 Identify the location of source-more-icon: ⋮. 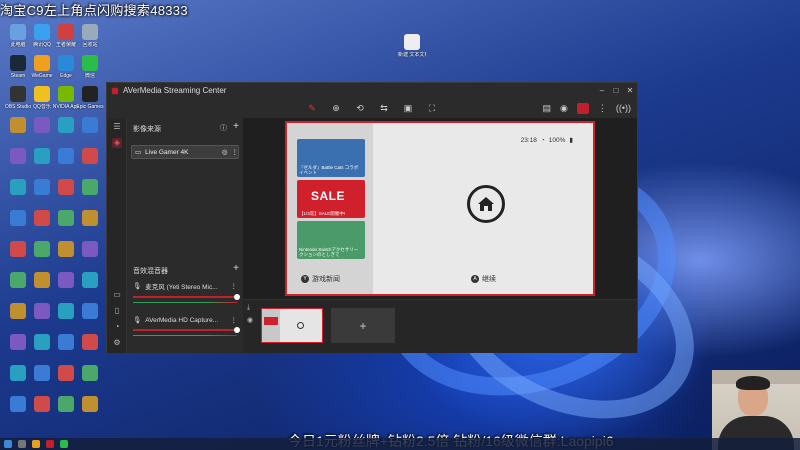
(235, 152).